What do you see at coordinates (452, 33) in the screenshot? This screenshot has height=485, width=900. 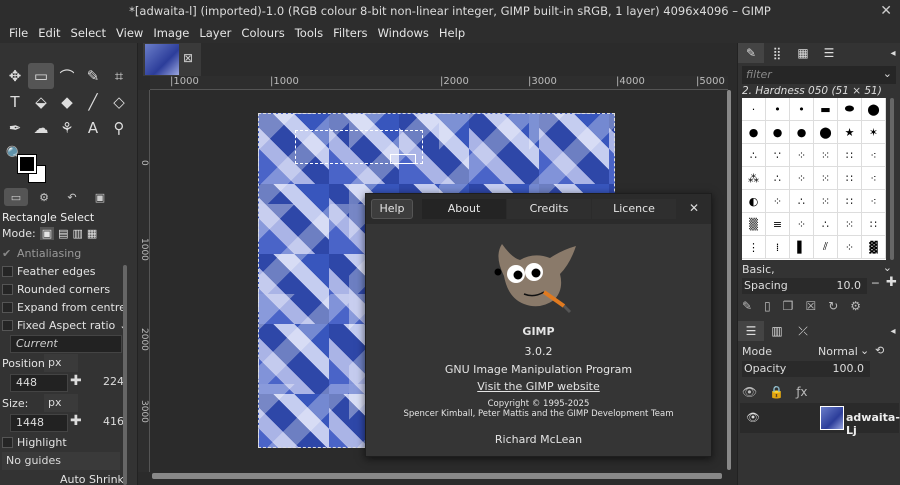 I see `menu-help: Help` at bounding box center [452, 33].